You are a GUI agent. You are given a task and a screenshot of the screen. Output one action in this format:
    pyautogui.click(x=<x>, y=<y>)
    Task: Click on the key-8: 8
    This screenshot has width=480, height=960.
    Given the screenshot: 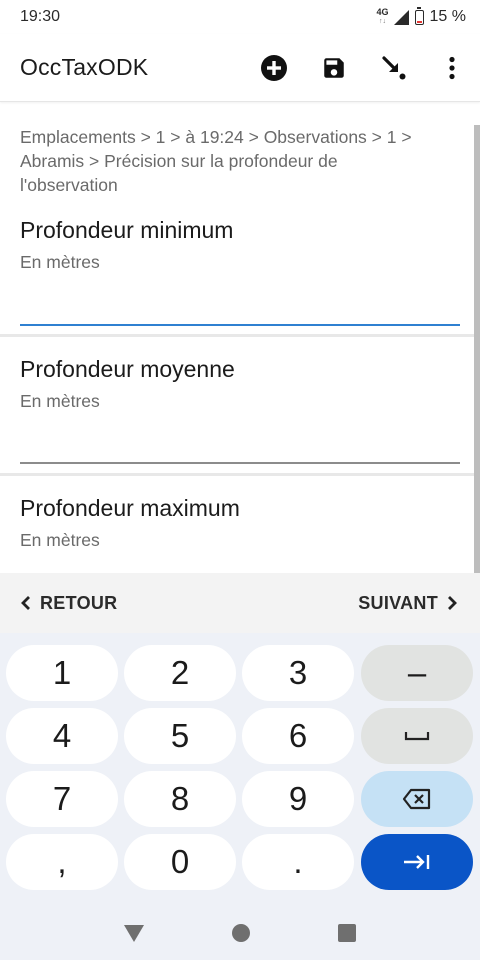 What is the action you would take?
    pyautogui.click(x=180, y=799)
    